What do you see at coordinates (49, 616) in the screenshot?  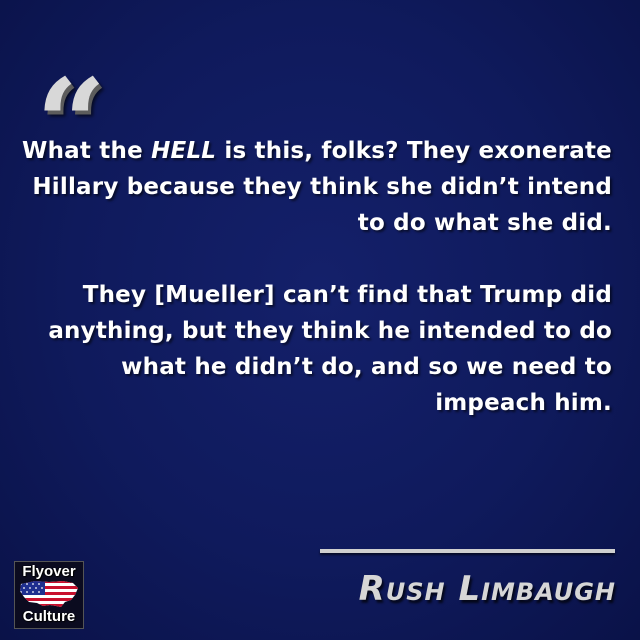 I see `logo-text-bottom: Culture` at bounding box center [49, 616].